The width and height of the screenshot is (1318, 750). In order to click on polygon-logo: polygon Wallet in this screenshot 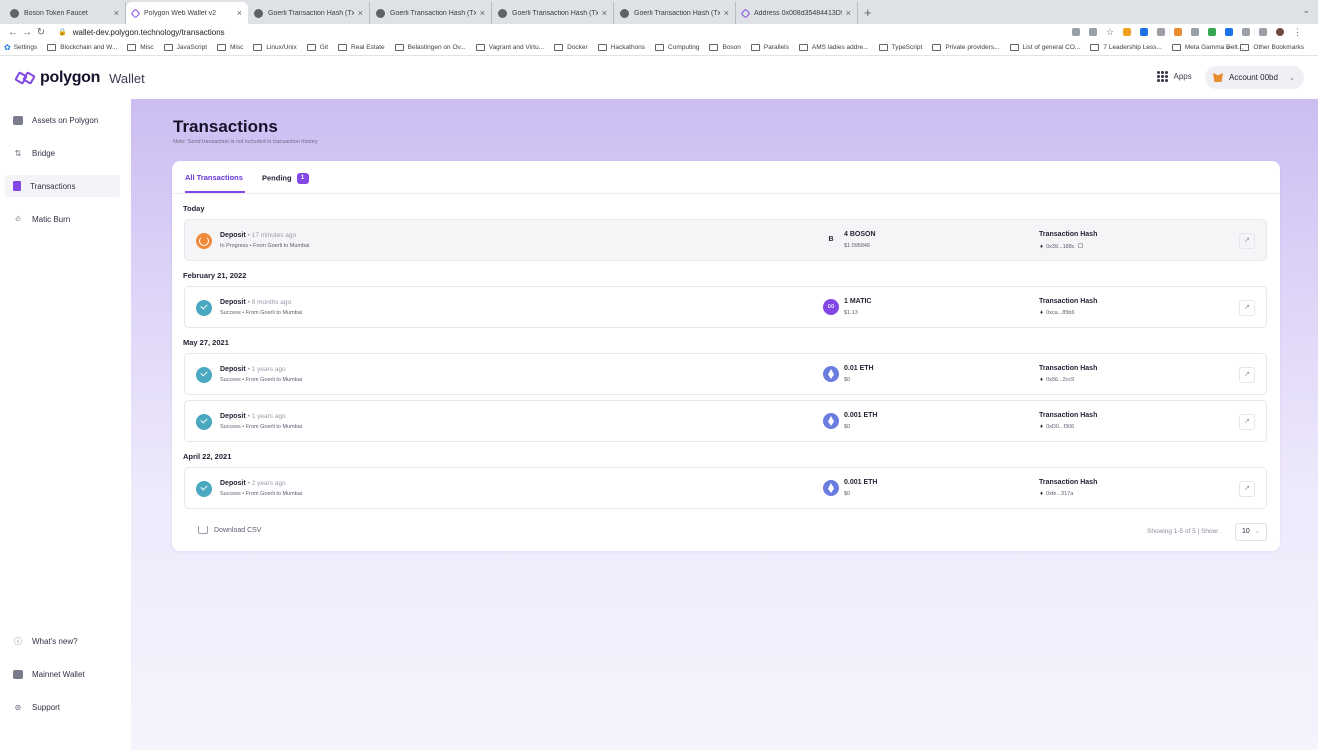, I will do `click(79, 78)`.